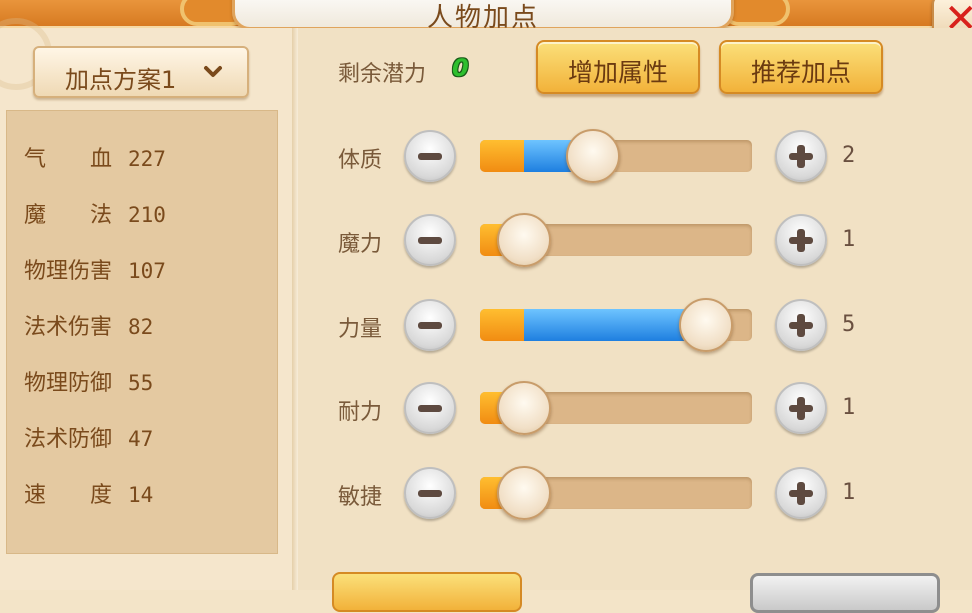 This screenshot has height=613, width=972. Describe the element at coordinates (121, 80) in the screenshot. I see `plan-dropdown-label: 加点方案1` at that location.